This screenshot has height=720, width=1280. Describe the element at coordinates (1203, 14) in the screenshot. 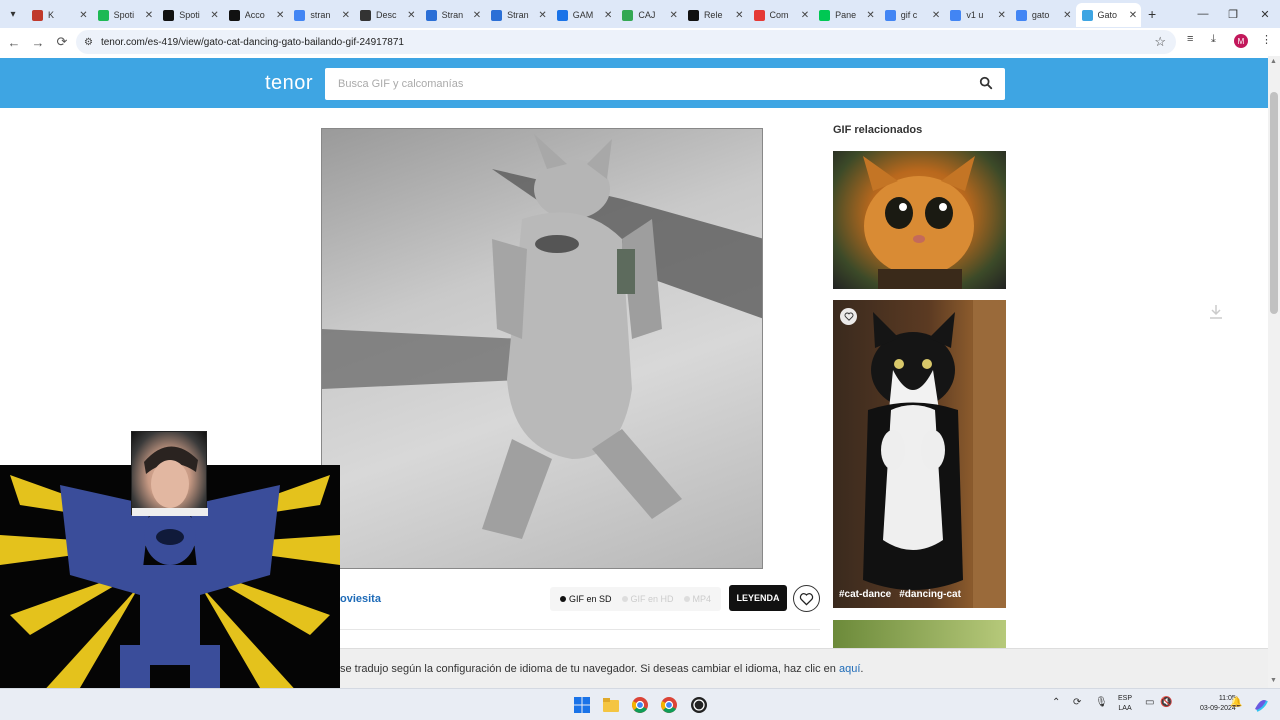

I see `minimize-button: —` at that location.